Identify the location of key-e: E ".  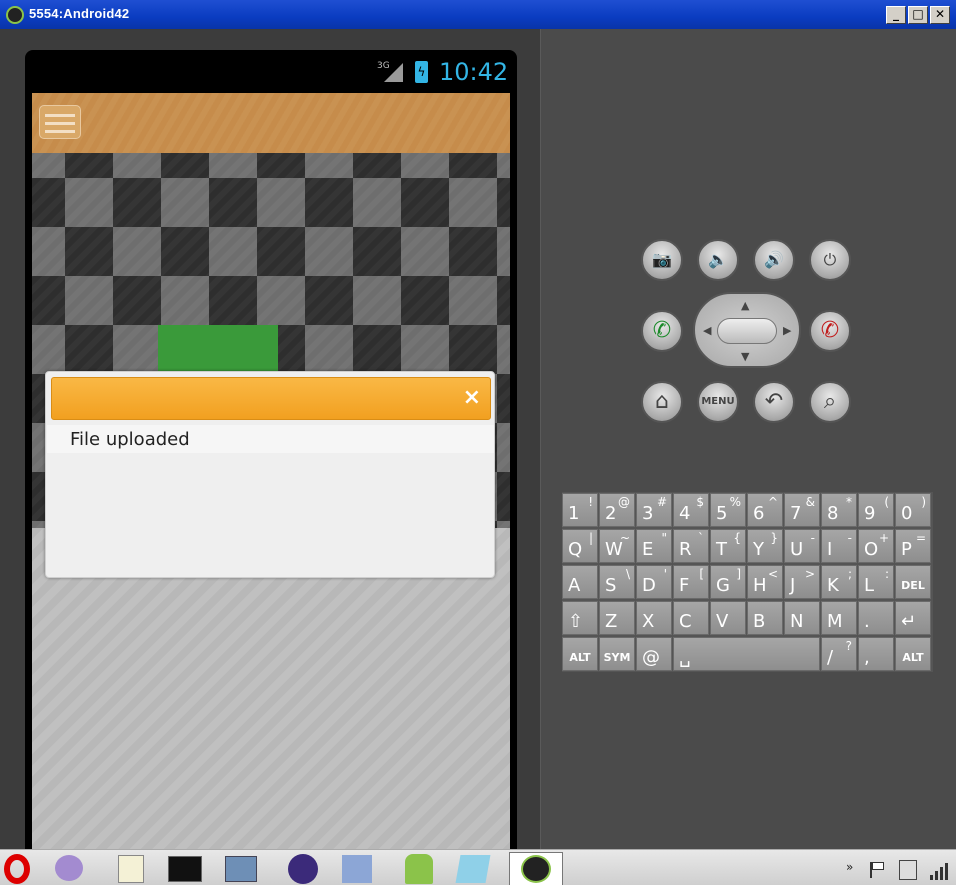
(654, 546).